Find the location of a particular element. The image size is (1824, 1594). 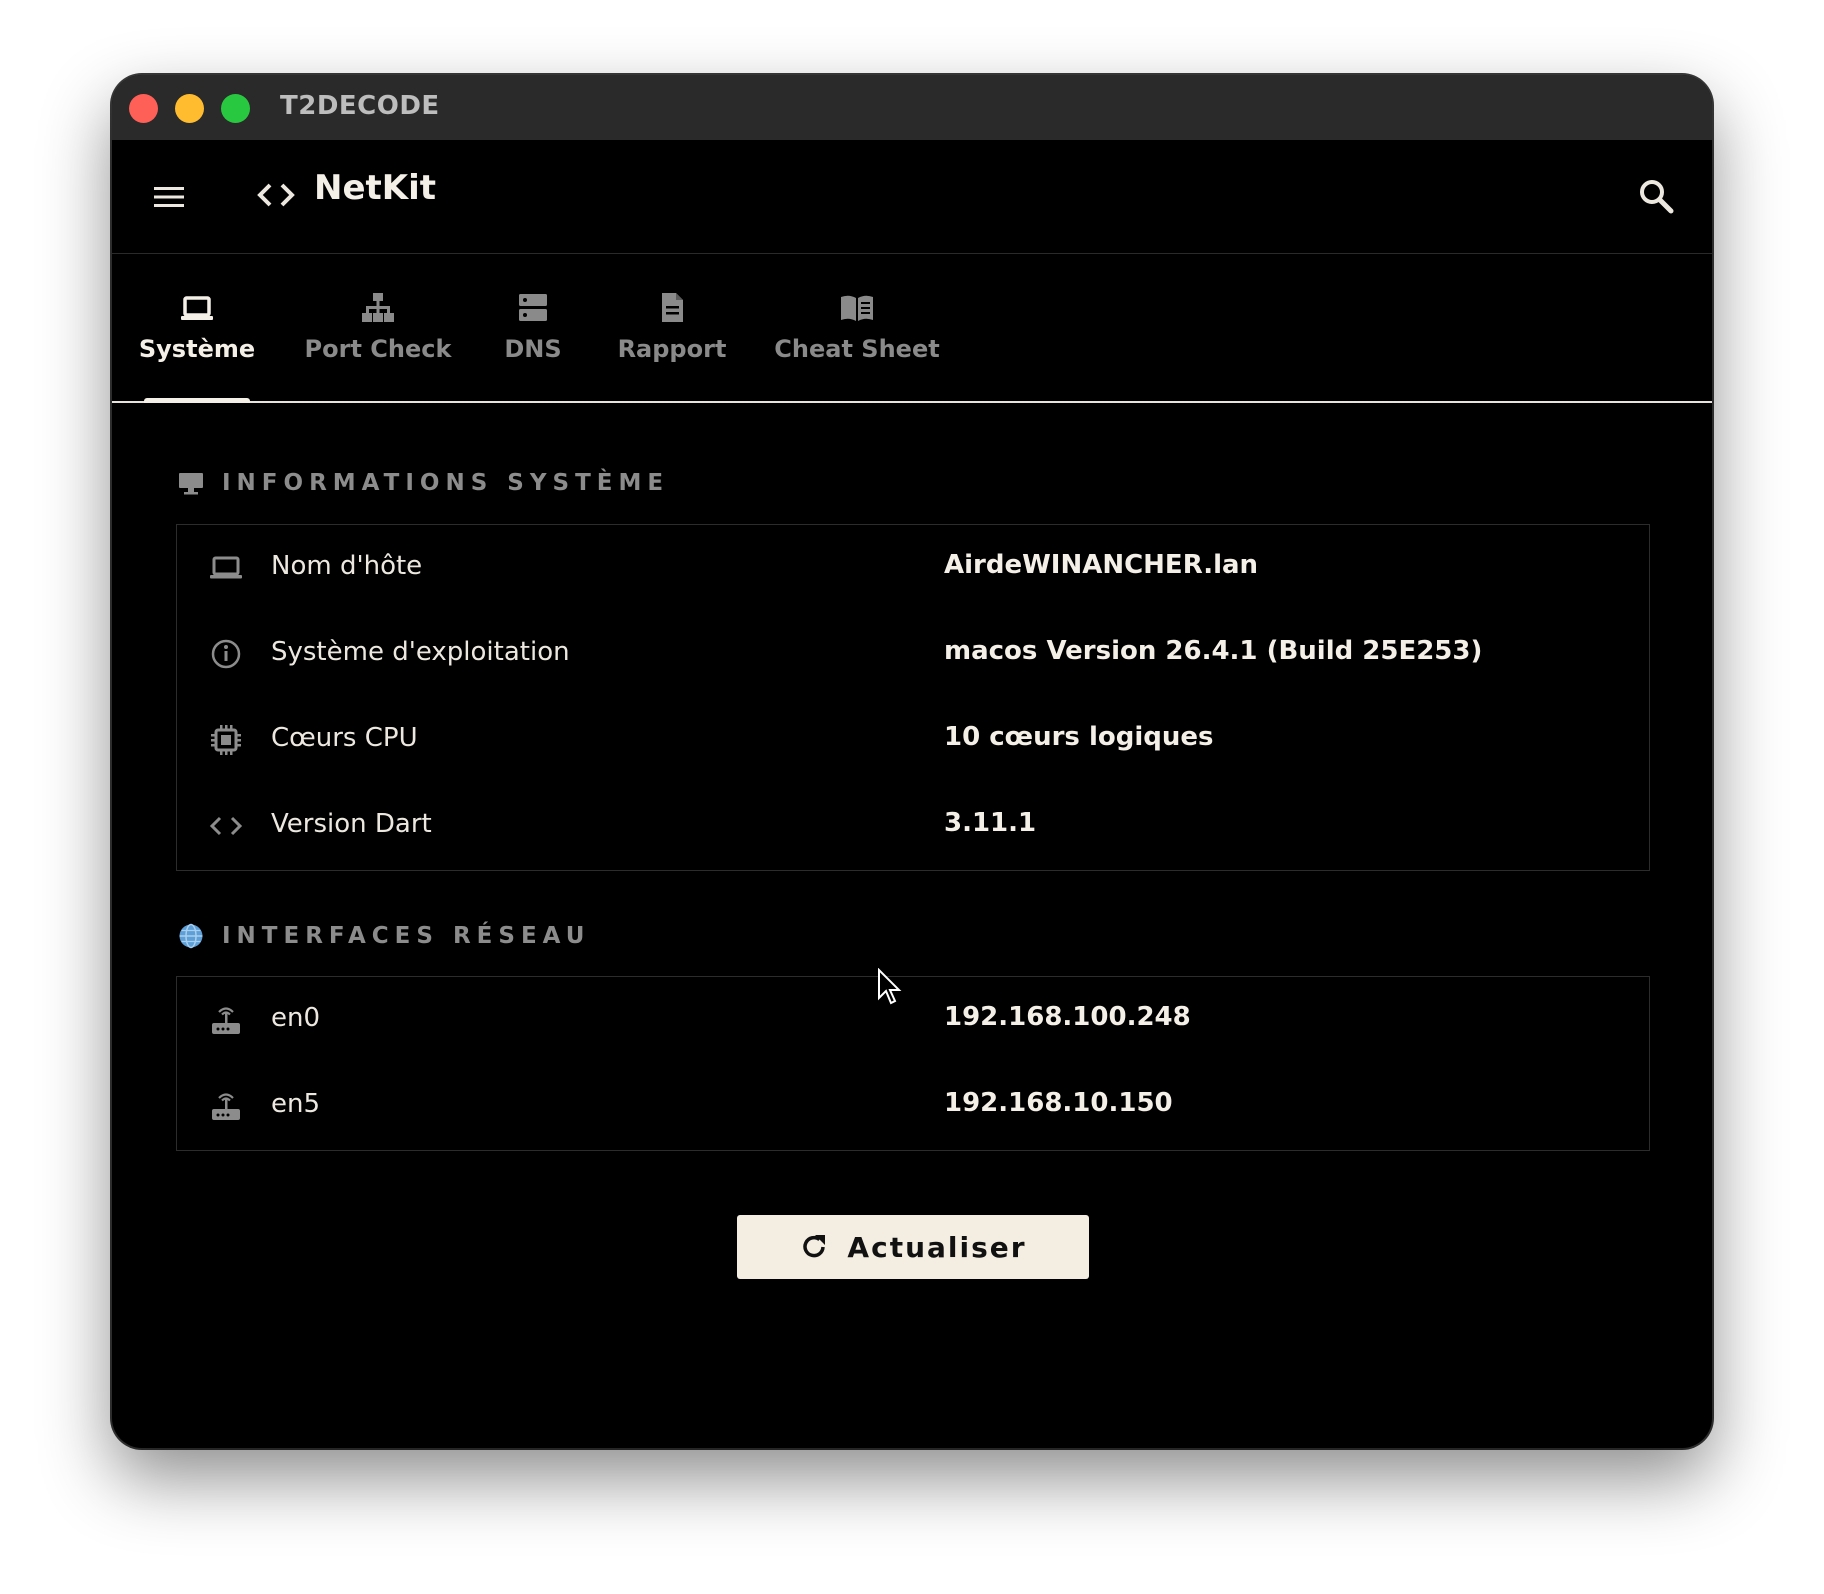

list-item-en0: en0 192.168.100.248 is located at coordinates (913, 1020).